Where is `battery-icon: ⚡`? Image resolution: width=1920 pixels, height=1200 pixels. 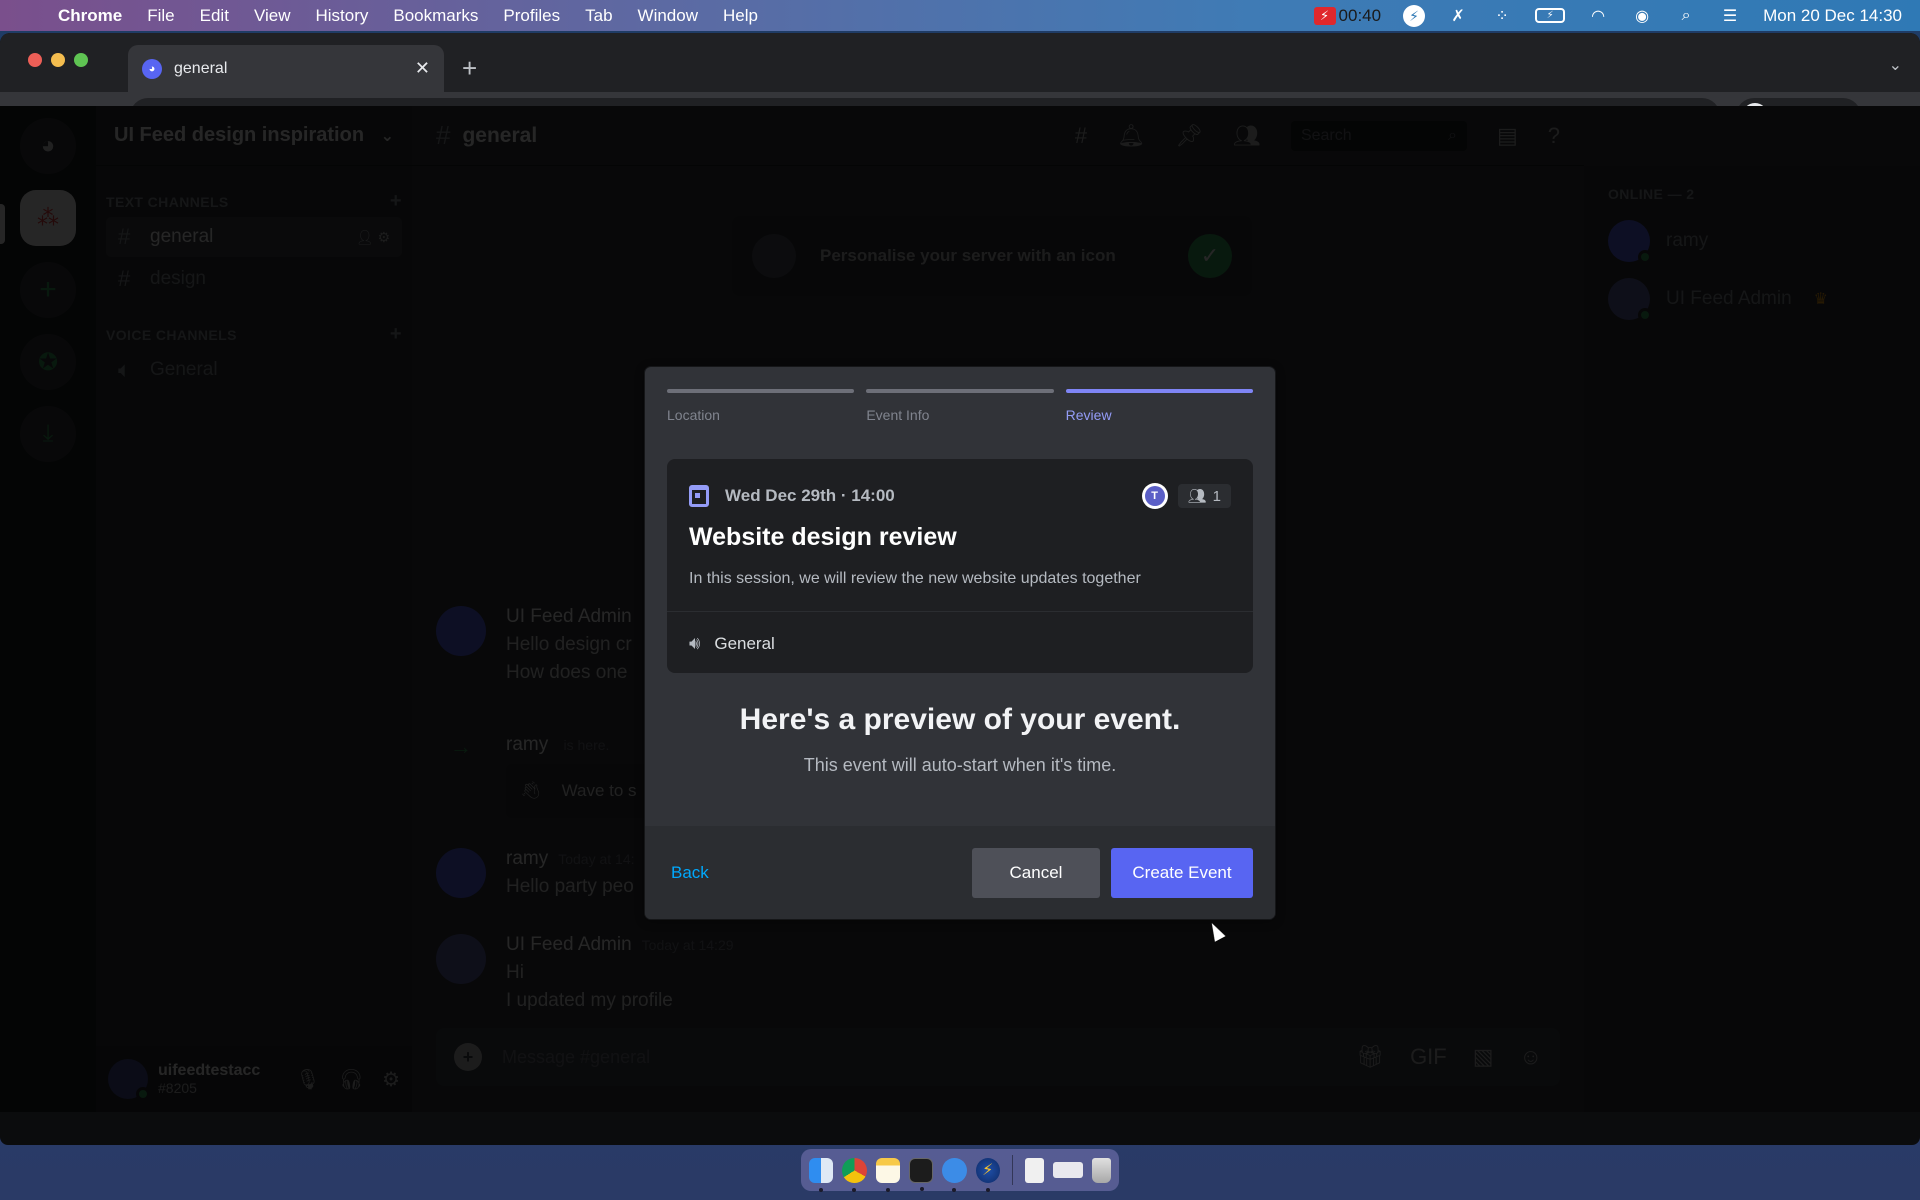
battery-icon: ⚡ is located at coordinates (1550, 15).